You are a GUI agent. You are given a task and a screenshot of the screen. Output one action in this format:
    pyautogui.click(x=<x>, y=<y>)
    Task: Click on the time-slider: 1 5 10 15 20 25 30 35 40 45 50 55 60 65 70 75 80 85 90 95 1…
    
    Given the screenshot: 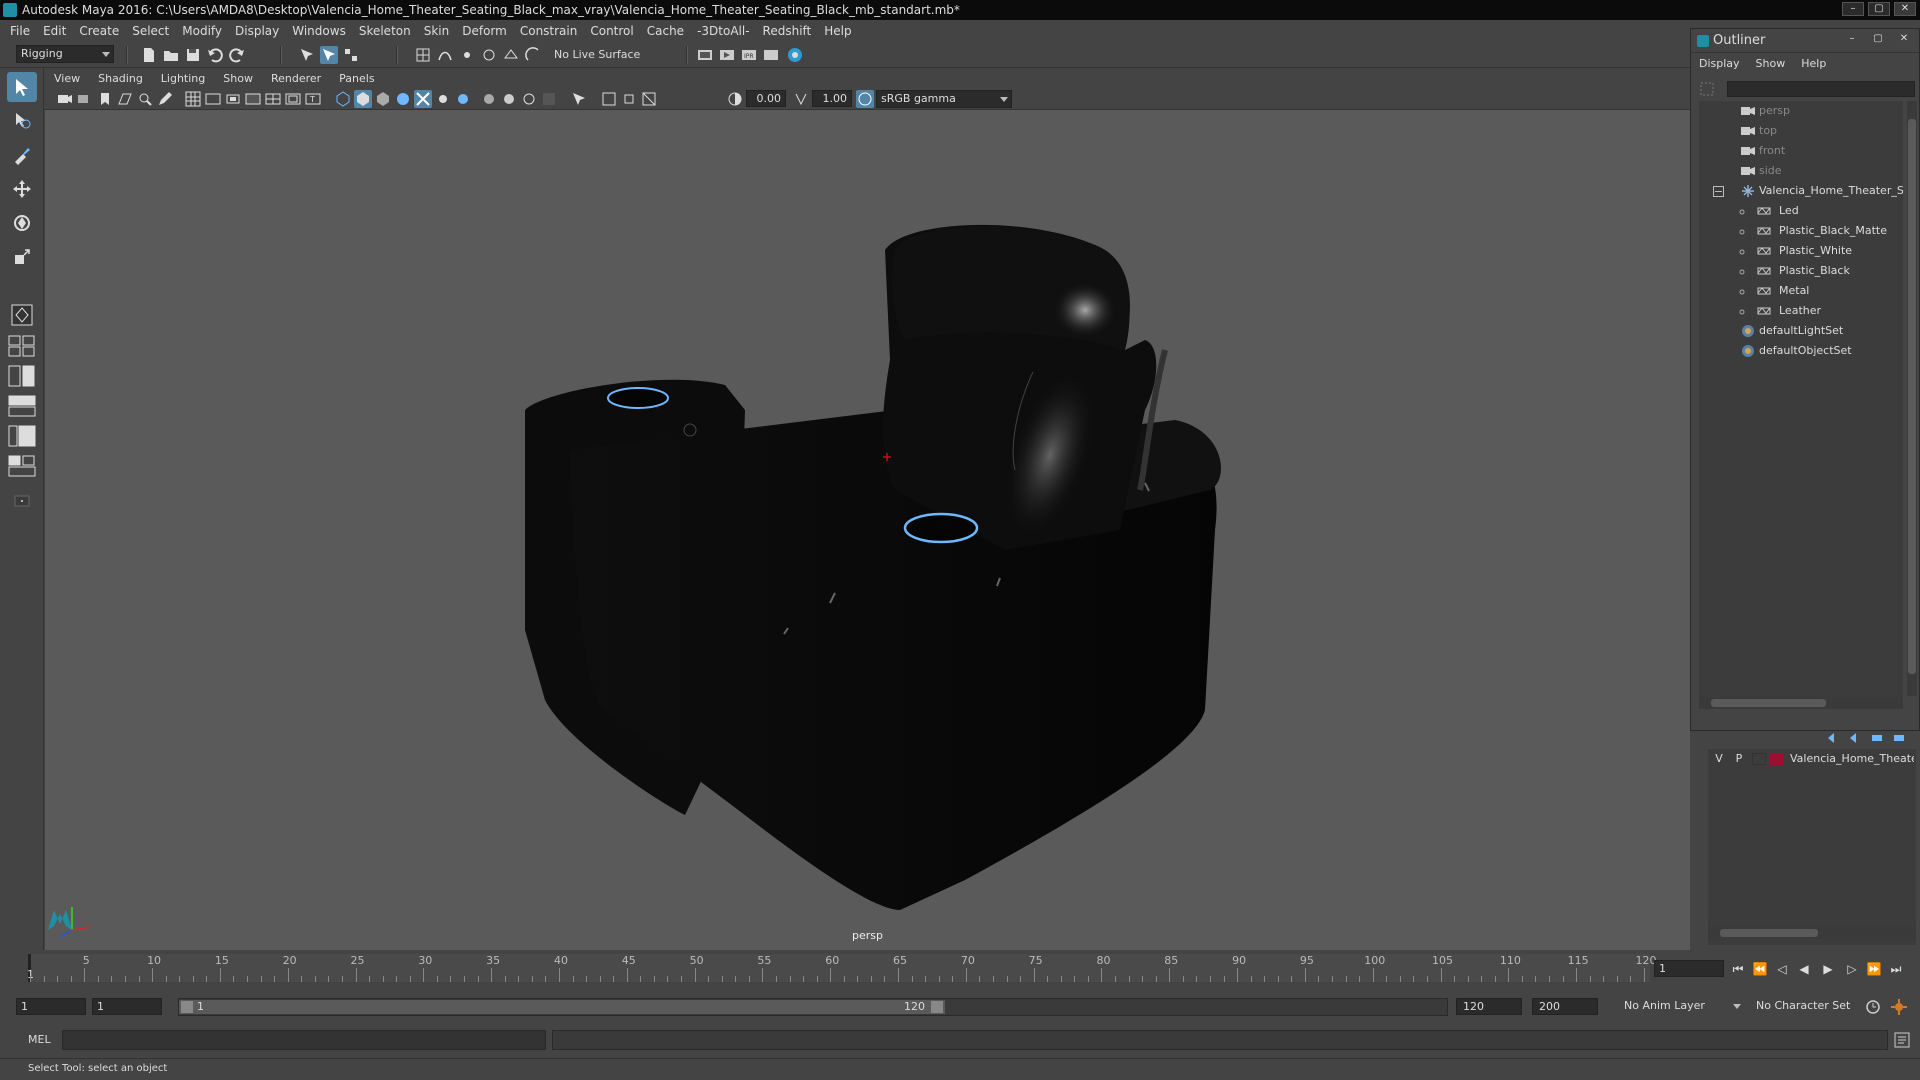 What is the action you would take?
    pyautogui.click(x=960, y=968)
    